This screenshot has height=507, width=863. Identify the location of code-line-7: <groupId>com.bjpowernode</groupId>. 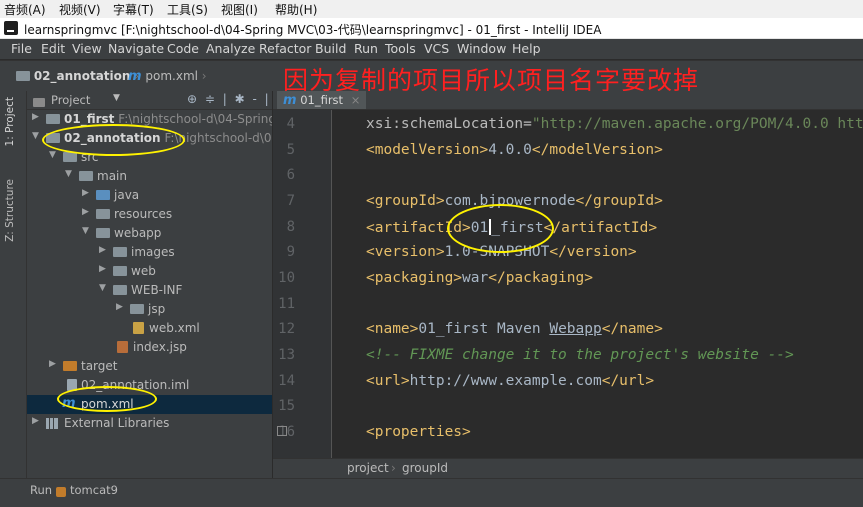
(514, 201).